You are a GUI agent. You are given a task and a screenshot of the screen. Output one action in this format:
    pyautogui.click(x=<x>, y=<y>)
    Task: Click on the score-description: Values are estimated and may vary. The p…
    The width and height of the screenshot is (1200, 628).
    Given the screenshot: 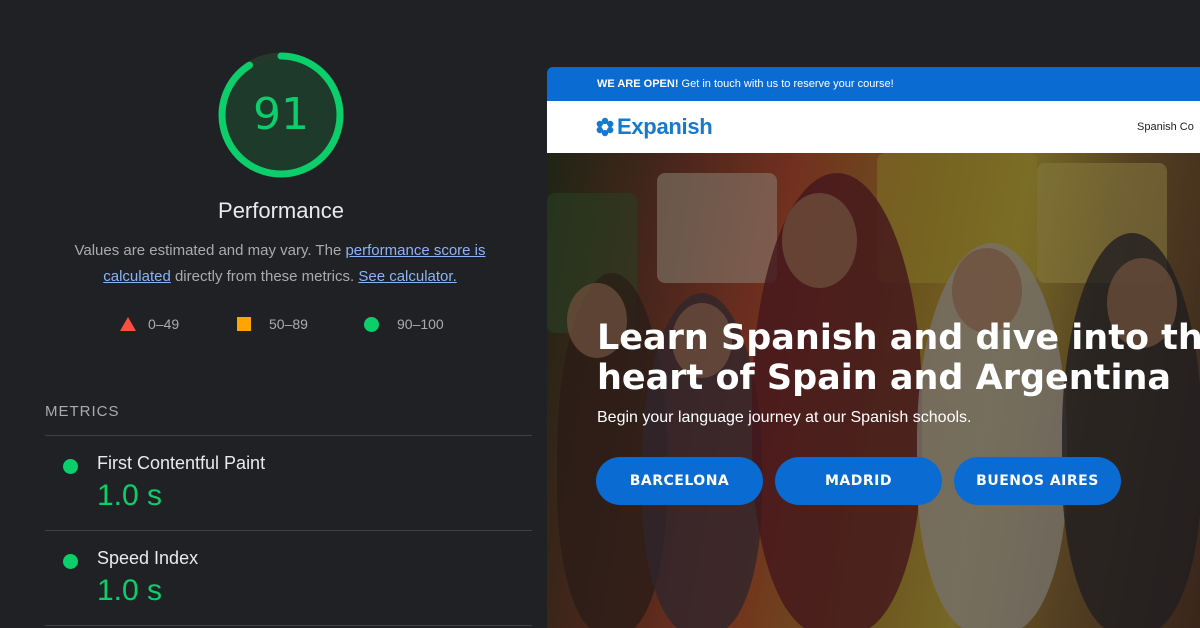 What is the action you would take?
    pyautogui.click(x=280, y=264)
    